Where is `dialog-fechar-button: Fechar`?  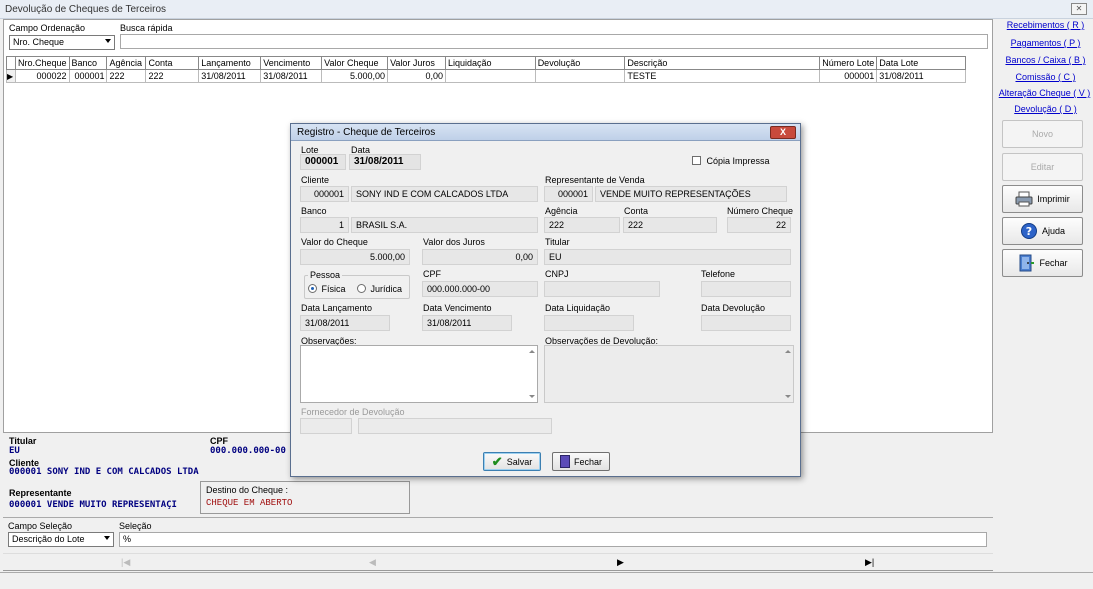
dialog-fechar-button: Fechar is located at coordinates (581, 461).